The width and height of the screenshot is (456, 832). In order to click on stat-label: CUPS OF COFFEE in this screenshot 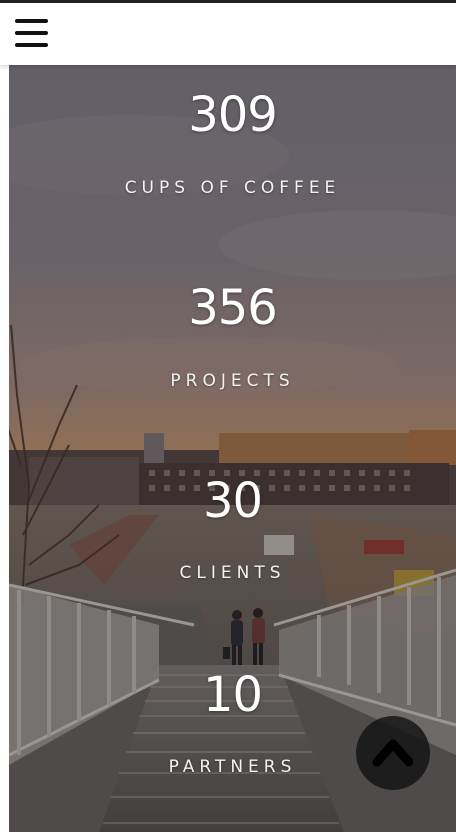, I will do `click(232, 188)`.